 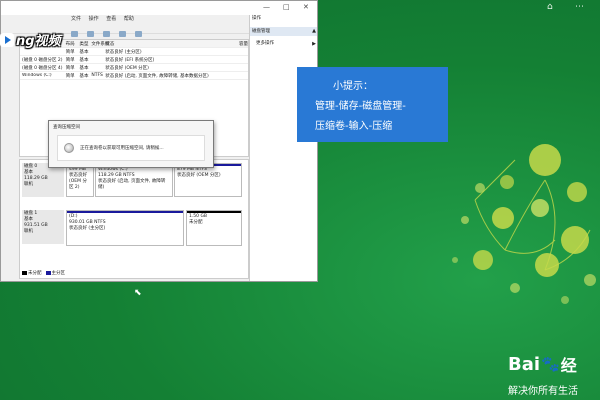 What do you see at coordinates (550, 7) in the screenshot?
I see `home-icon: ⌂` at bounding box center [550, 7].